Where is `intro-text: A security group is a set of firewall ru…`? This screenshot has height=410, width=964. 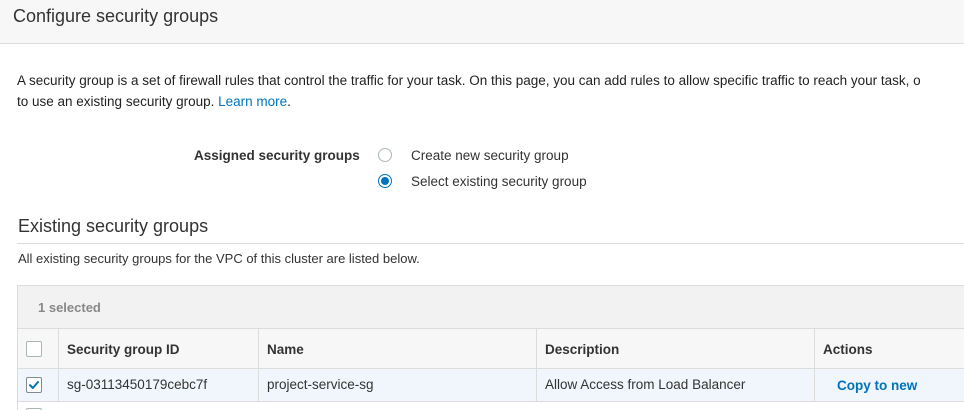 intro-text: A security group is a set of firewall ru… is located at coordinates (490, 91).